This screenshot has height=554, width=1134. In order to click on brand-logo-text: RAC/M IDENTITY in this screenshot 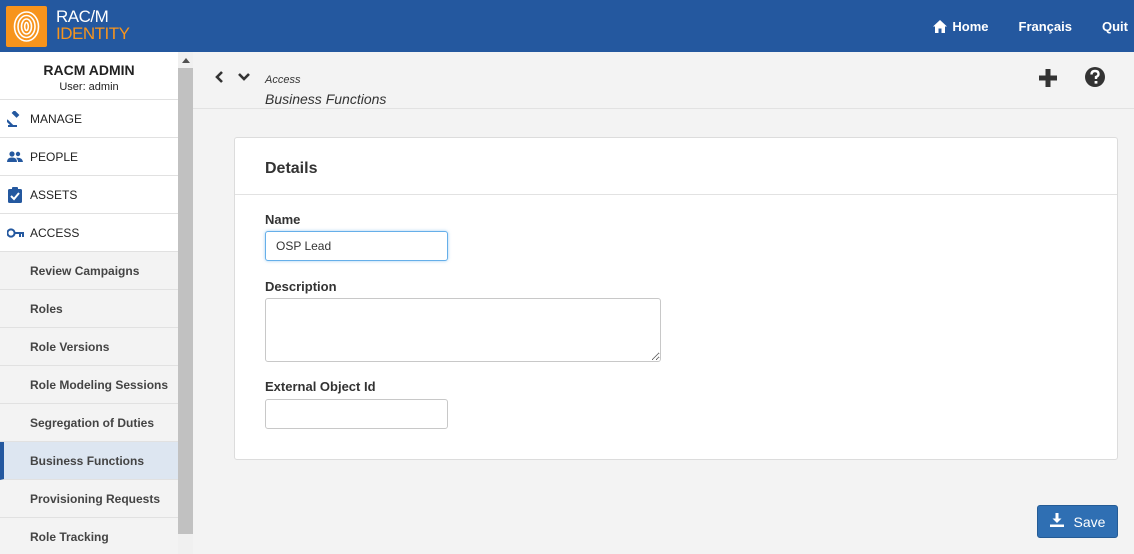, I will do `click(93, 25)`.